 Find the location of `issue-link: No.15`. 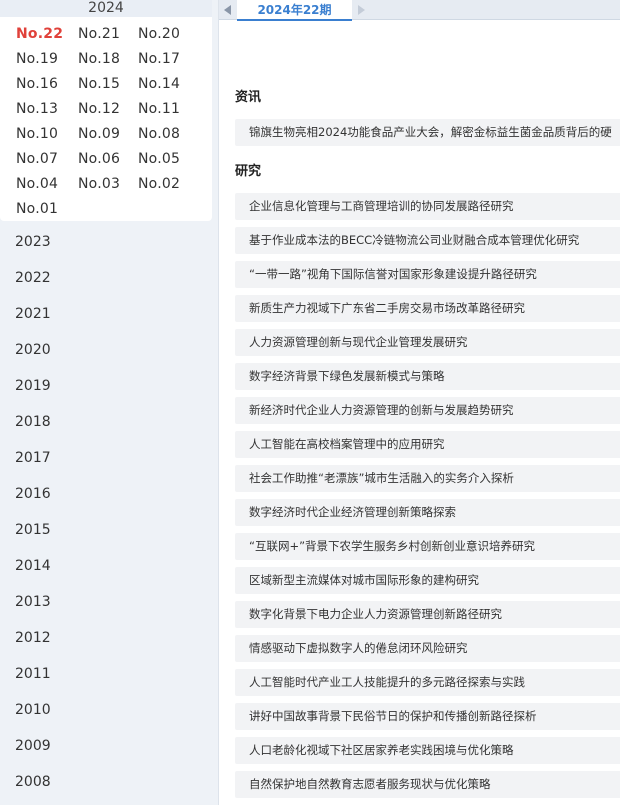

issue-link: No.15 is located at coordinates (99, 84).